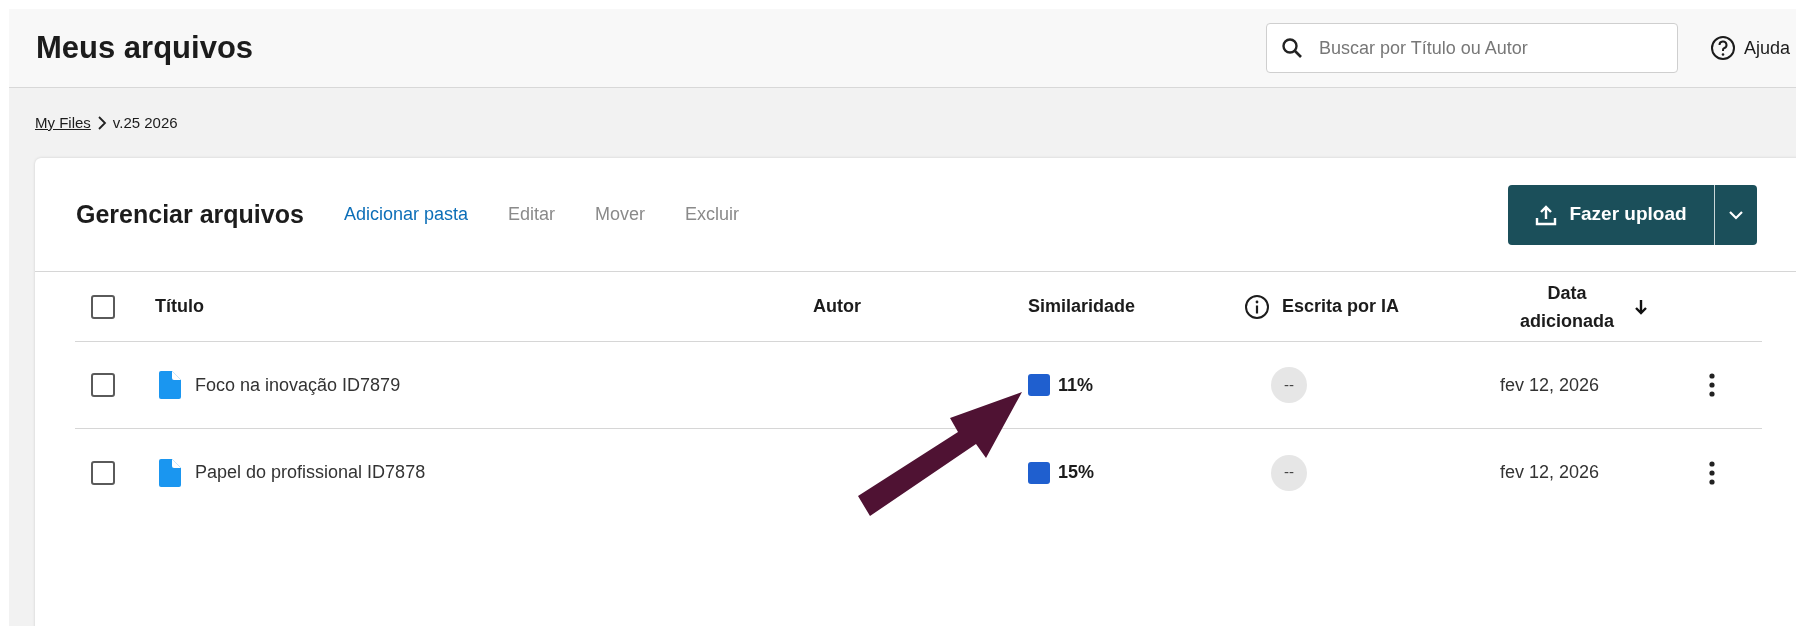  What do you see at coordinates (101, 123) in the screenshot?
I see `chevron-right-icon` at bounding box center [101, 123].